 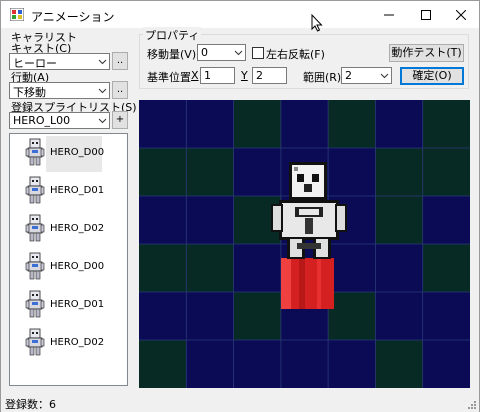 I want to click on y-input-value: 2, so click(x=259, y=75).